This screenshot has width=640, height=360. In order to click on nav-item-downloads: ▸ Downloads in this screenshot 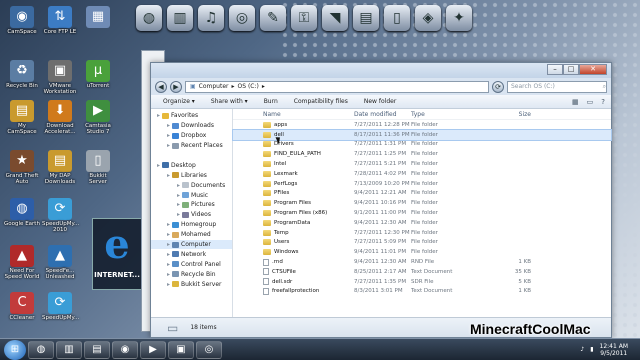, I will do `click(191, 126)`.